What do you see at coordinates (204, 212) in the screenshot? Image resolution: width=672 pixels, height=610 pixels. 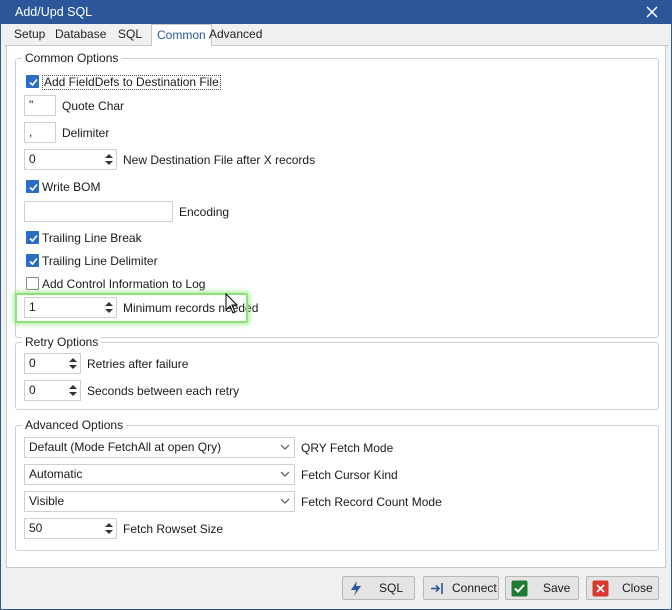 I see `encoding-label: Encoding` at bounding box center [204, 212].